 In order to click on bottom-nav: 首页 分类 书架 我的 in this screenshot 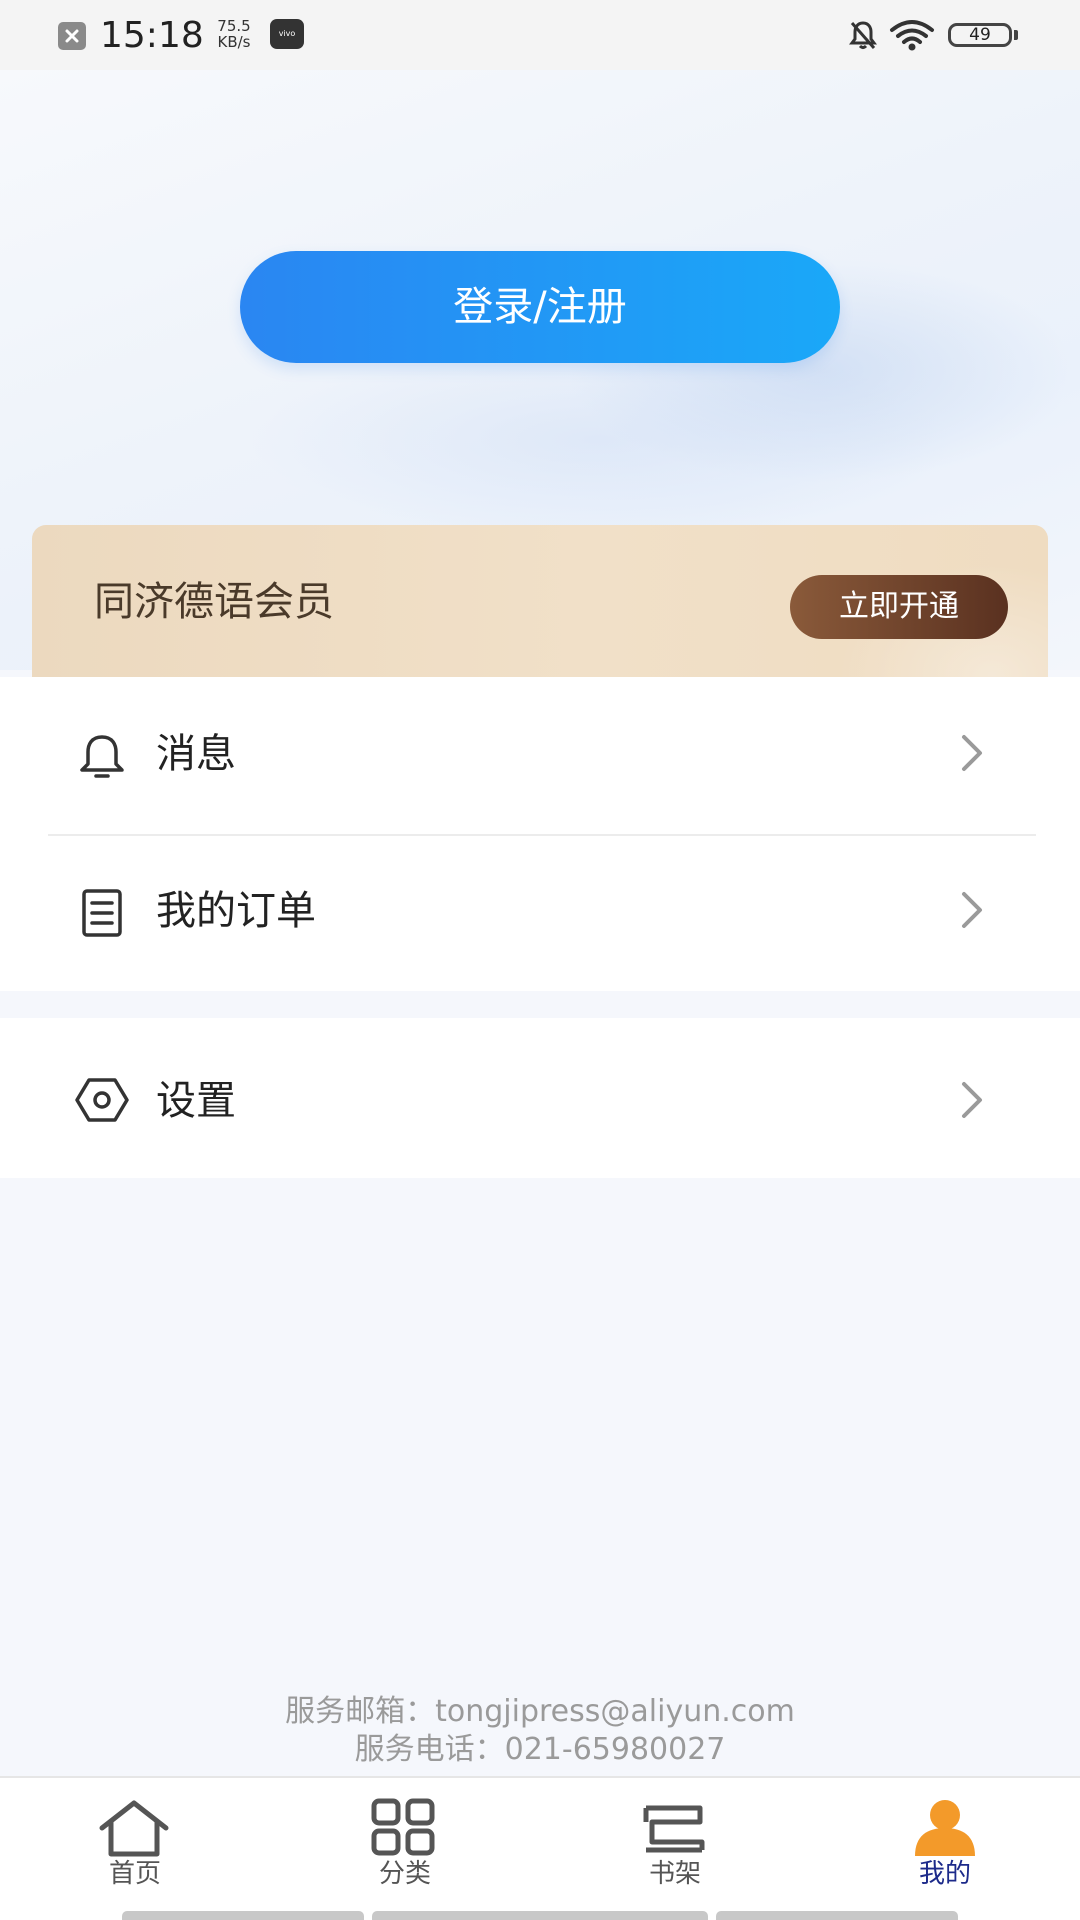, I will do `click(540, 1848)`.